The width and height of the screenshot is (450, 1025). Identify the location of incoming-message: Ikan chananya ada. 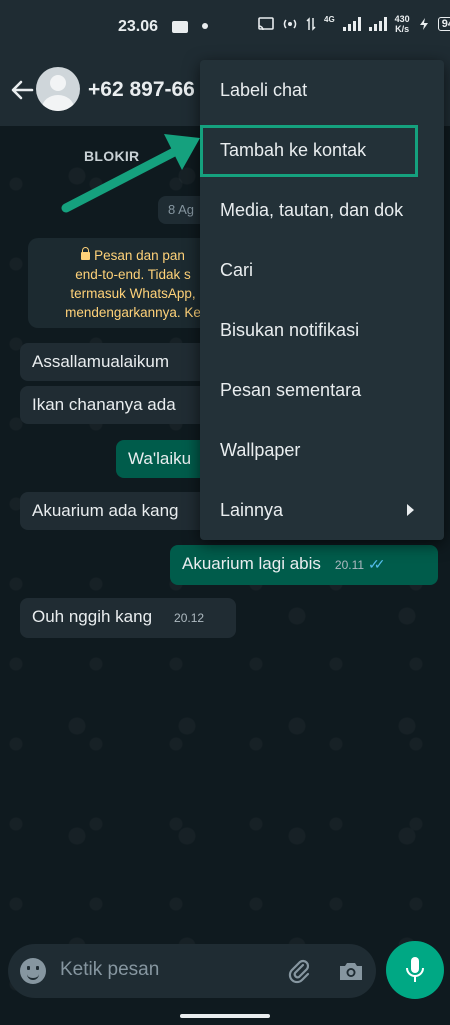
(115, 405).